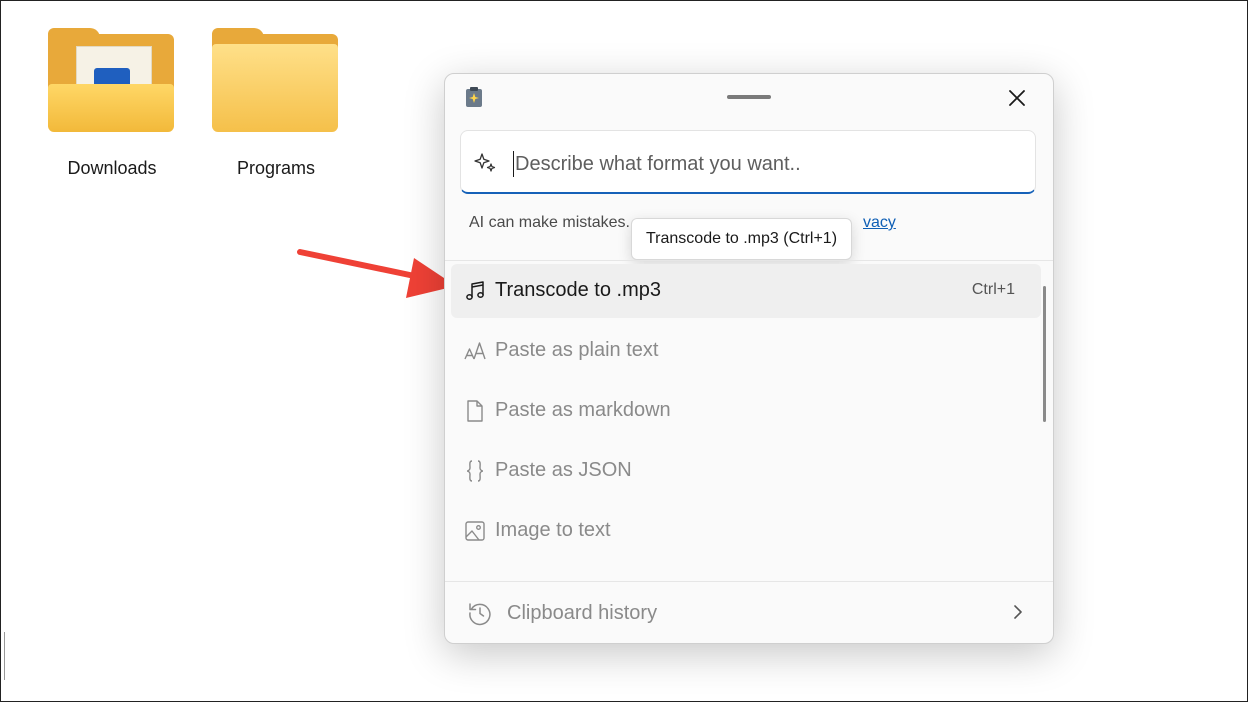 This screenshot has width=1248, height=702. Describe the element at coordinates (485, 162) in the screenshot. I see `sparkle-icon` at that location.